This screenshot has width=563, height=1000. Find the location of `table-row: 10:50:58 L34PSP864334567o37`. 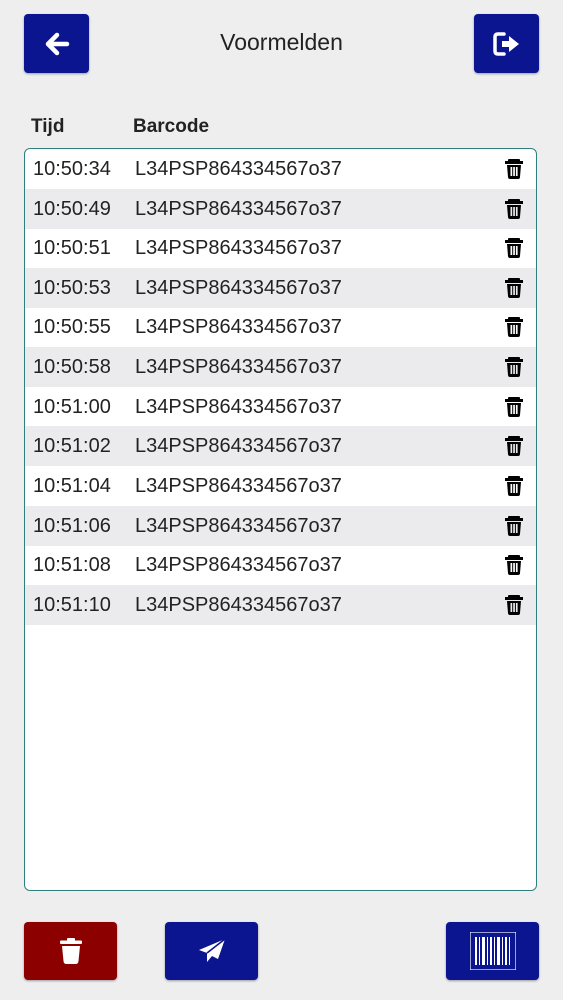

table-row: 10:50:58 L34PSP864334567o37 is located at coordinates (280, 367).